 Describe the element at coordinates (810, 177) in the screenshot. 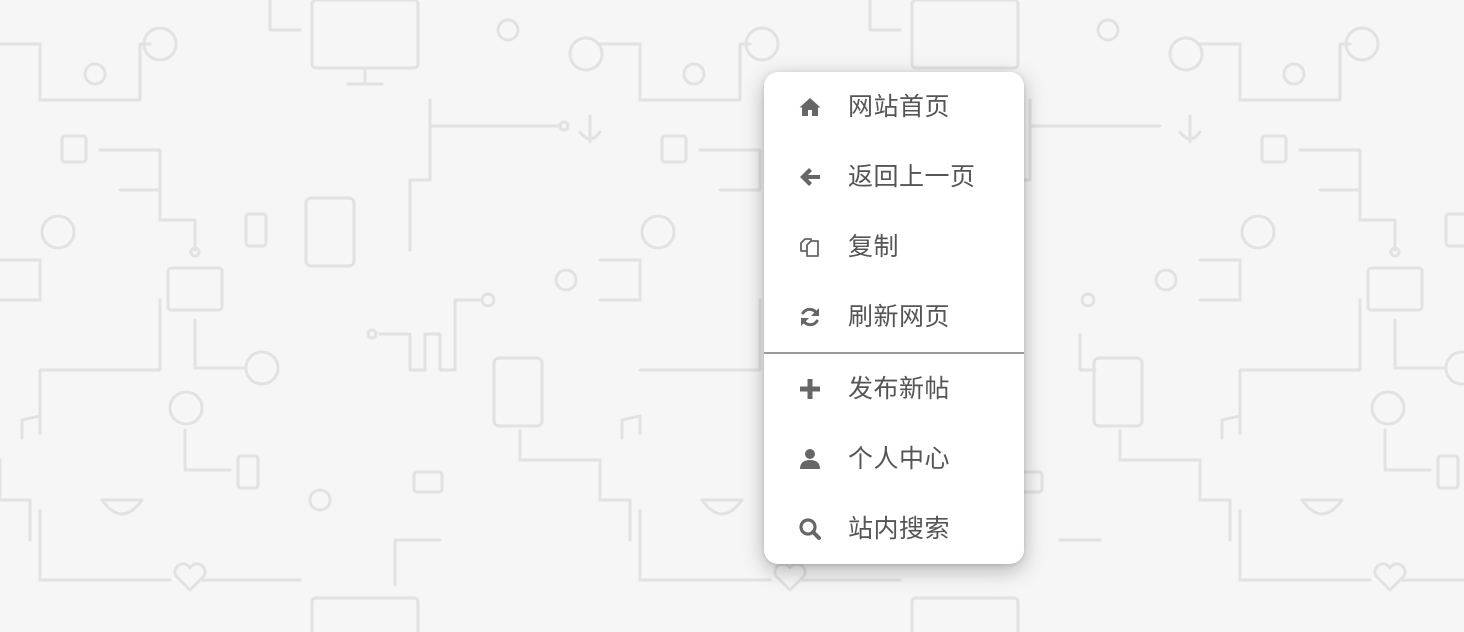

I see `arrow-left-icon` at that location.